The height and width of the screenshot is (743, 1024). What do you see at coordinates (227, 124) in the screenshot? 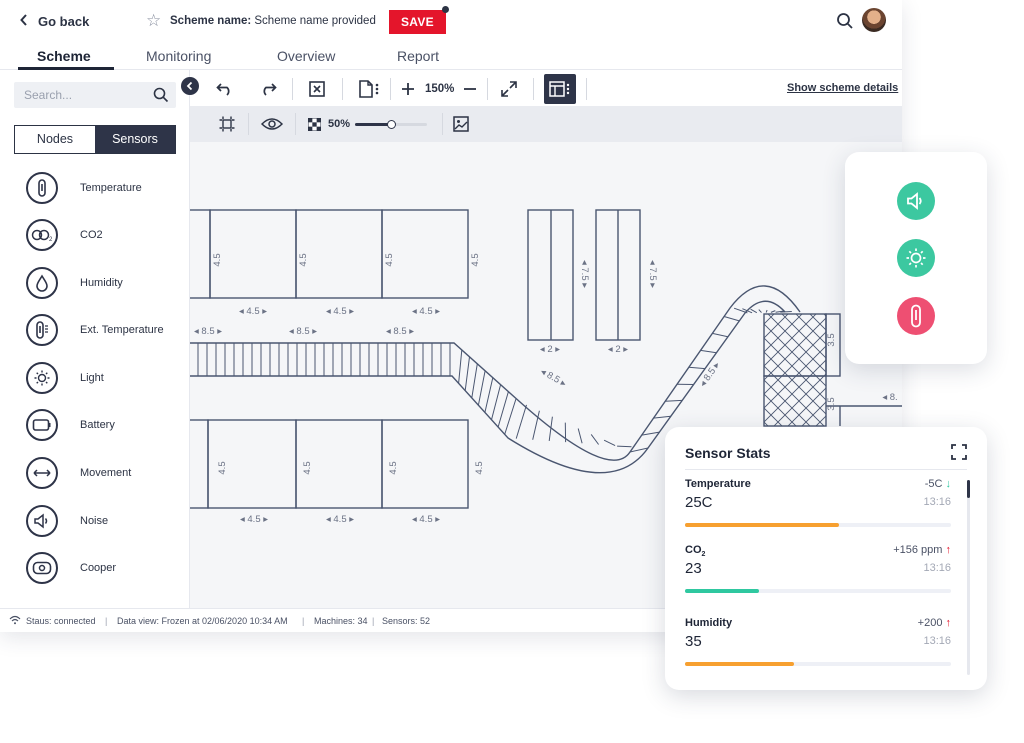
I see `frame-select-icon` at bounding box center [227, 124].